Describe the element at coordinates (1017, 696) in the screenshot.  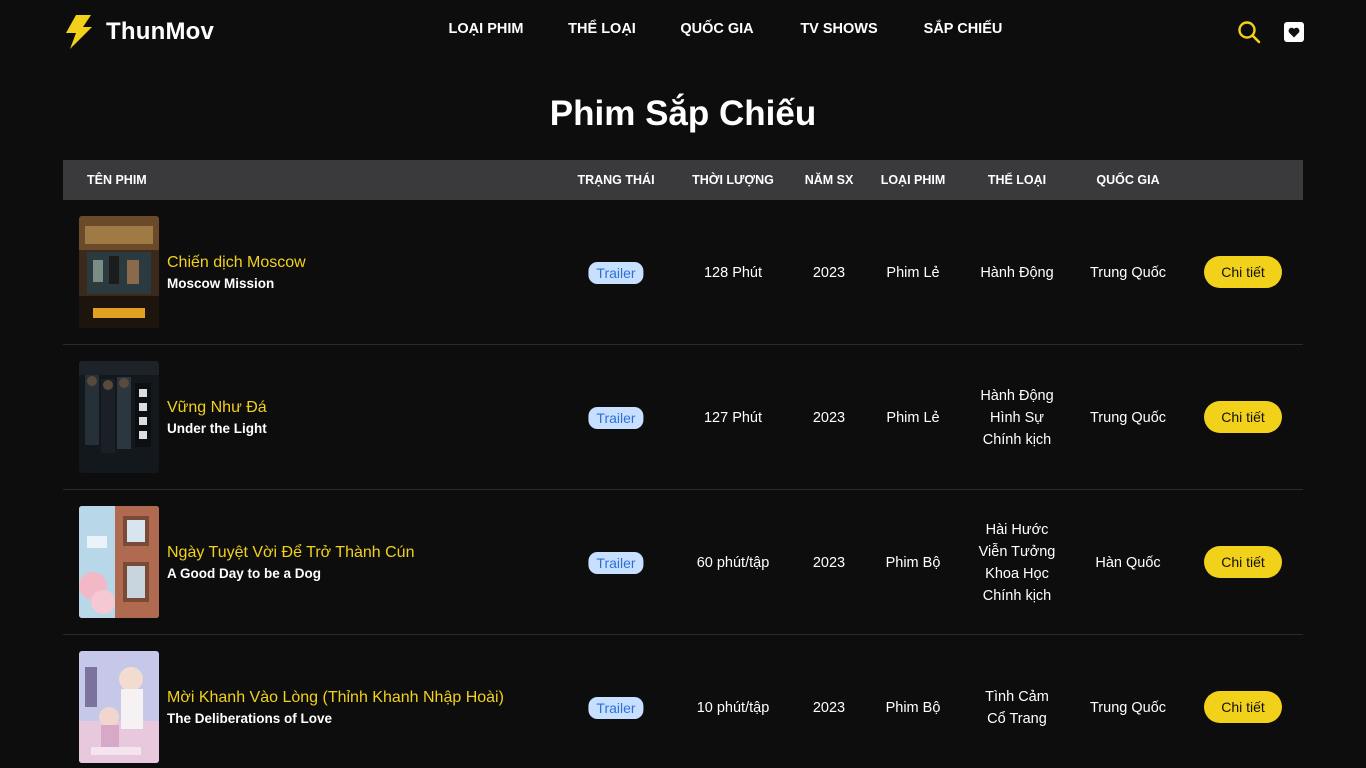
I see `genre-item: Tình Cảm` at that location.